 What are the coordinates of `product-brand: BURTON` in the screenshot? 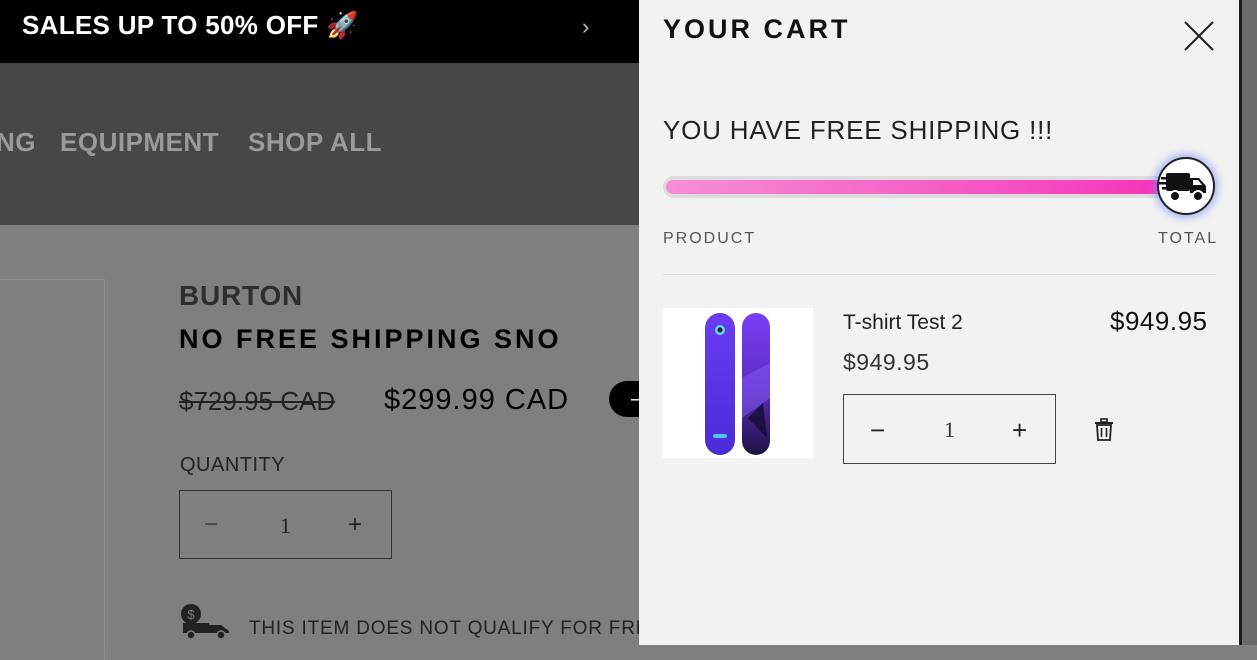 It's located at (241, 295).